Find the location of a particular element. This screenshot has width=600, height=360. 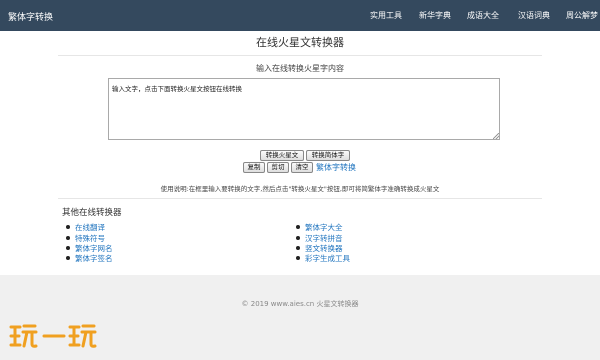

brand-logo-text: 繁体字转换 is located at coordinates (30, 16).